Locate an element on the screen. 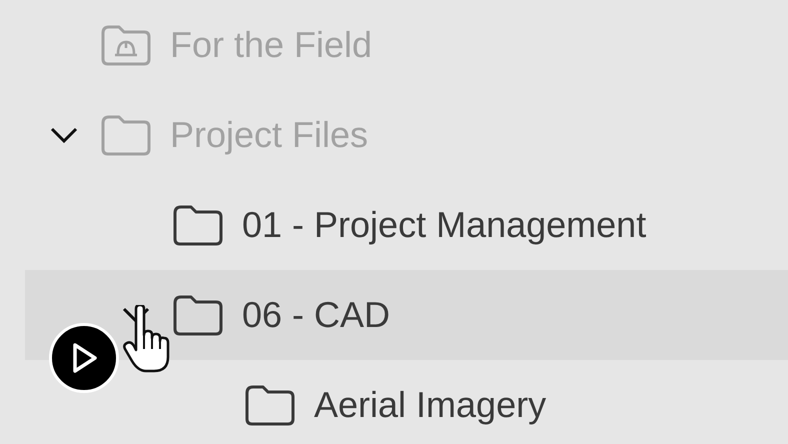 The image size is (788, 444). hardhat-folder-icon is located at coordinates (126, 45).